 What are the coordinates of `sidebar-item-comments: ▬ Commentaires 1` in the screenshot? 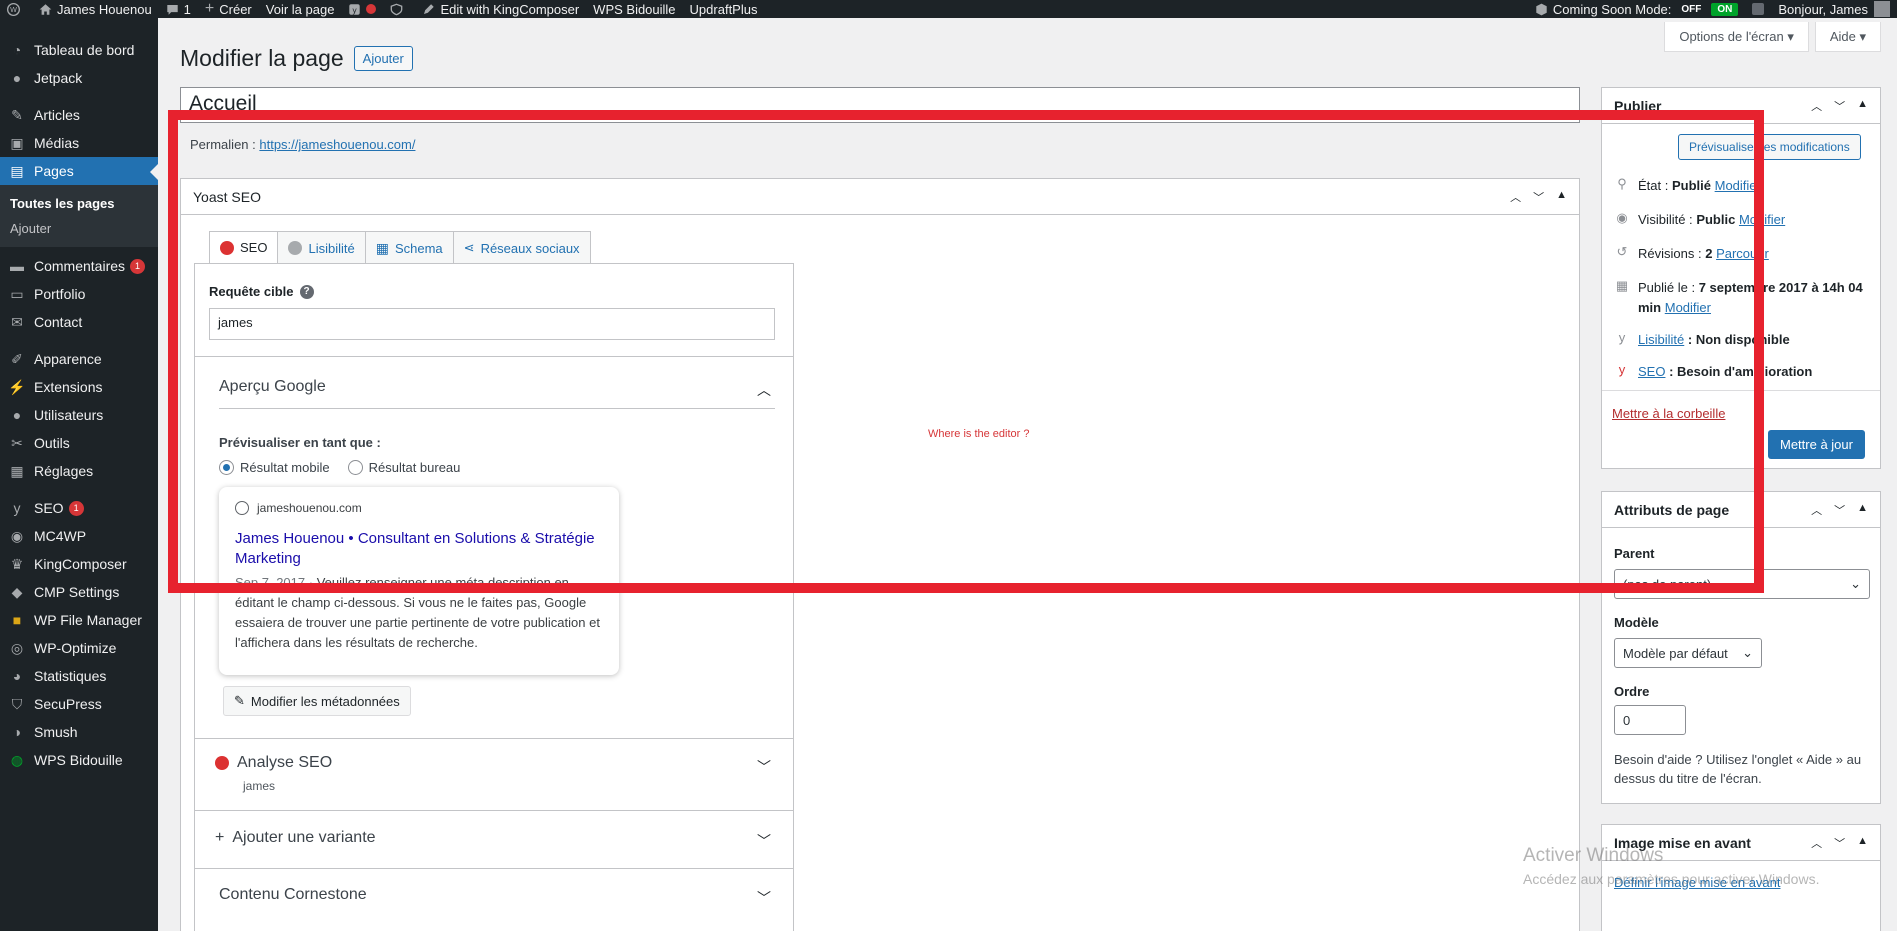 It's located at (79, 266).